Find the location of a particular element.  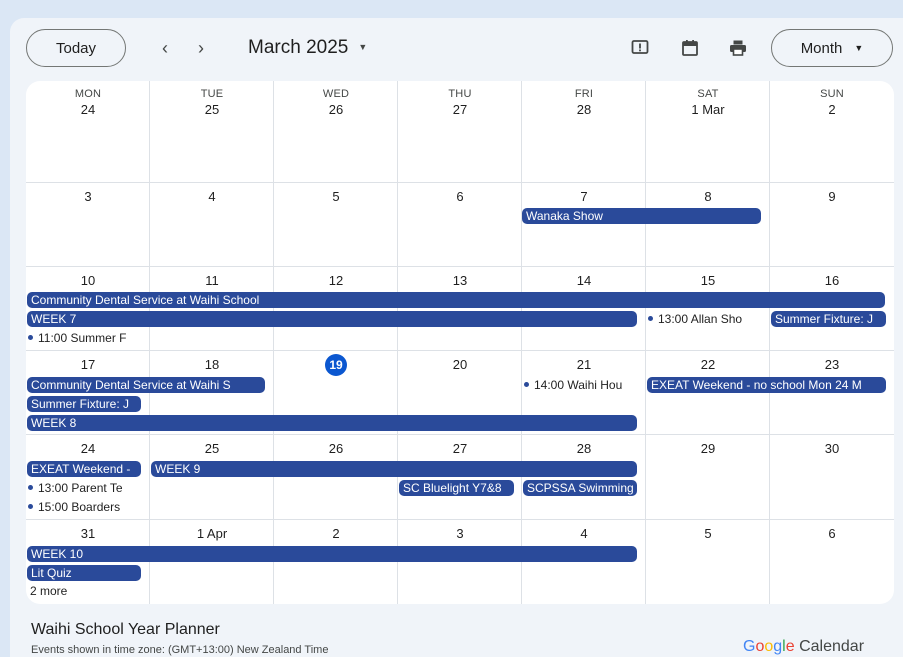

more-events-link: 2 more is located at coordinates (48, 591).